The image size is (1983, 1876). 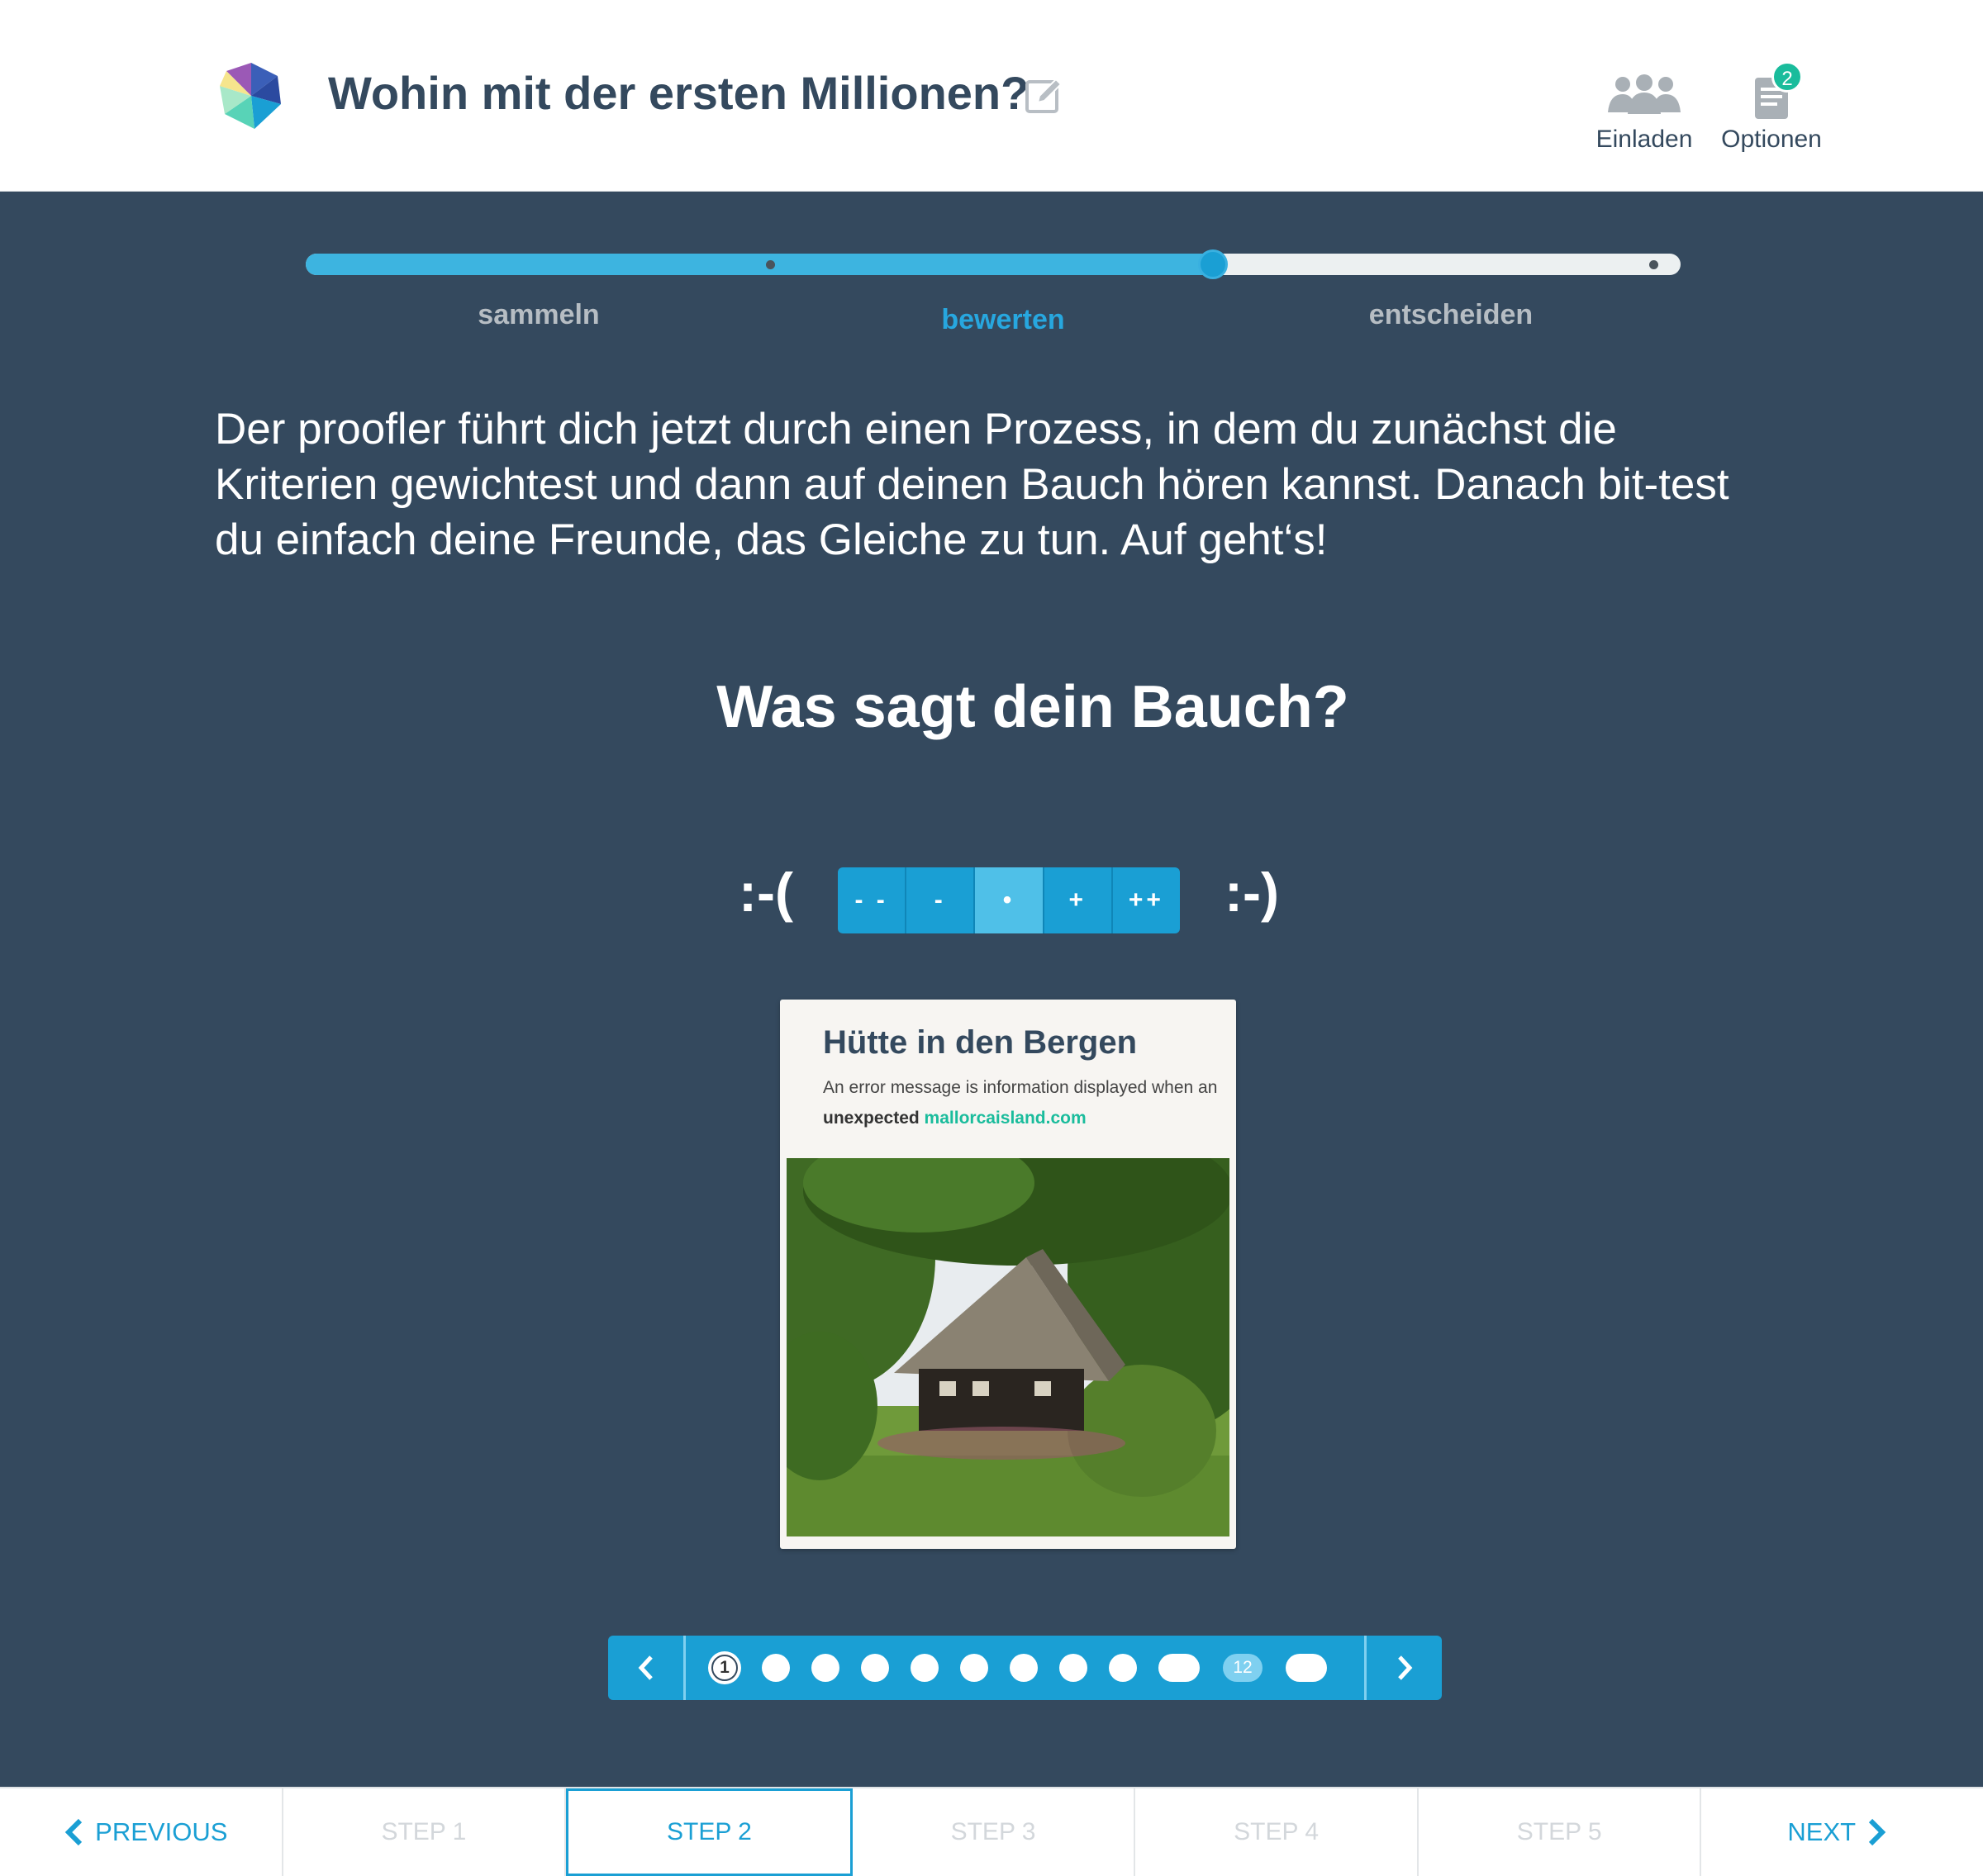 I want to click on happy-emoticon: :-), so click(x=1252, y=892).